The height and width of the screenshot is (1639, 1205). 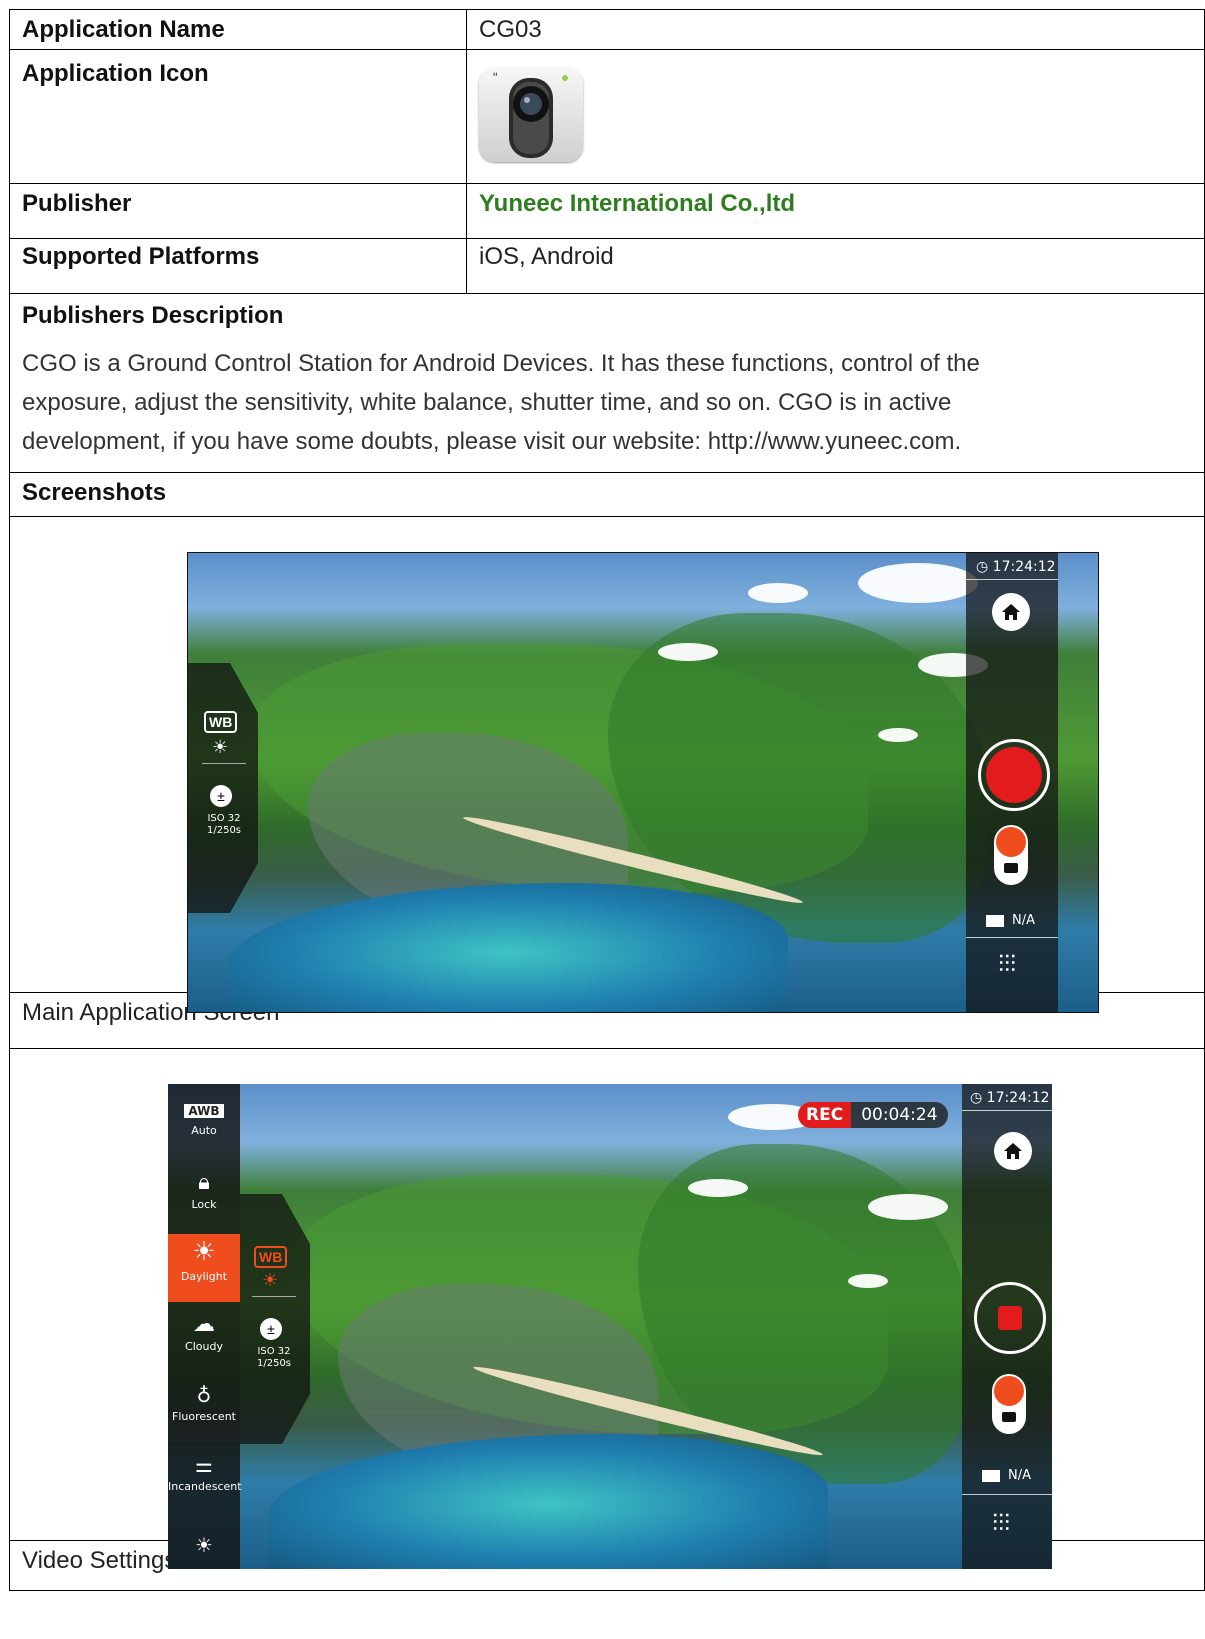 What do you see at coordinates (531, 115) in the screenshot?
I see `camera-app-icon: “` at bounding box center [531, 115].